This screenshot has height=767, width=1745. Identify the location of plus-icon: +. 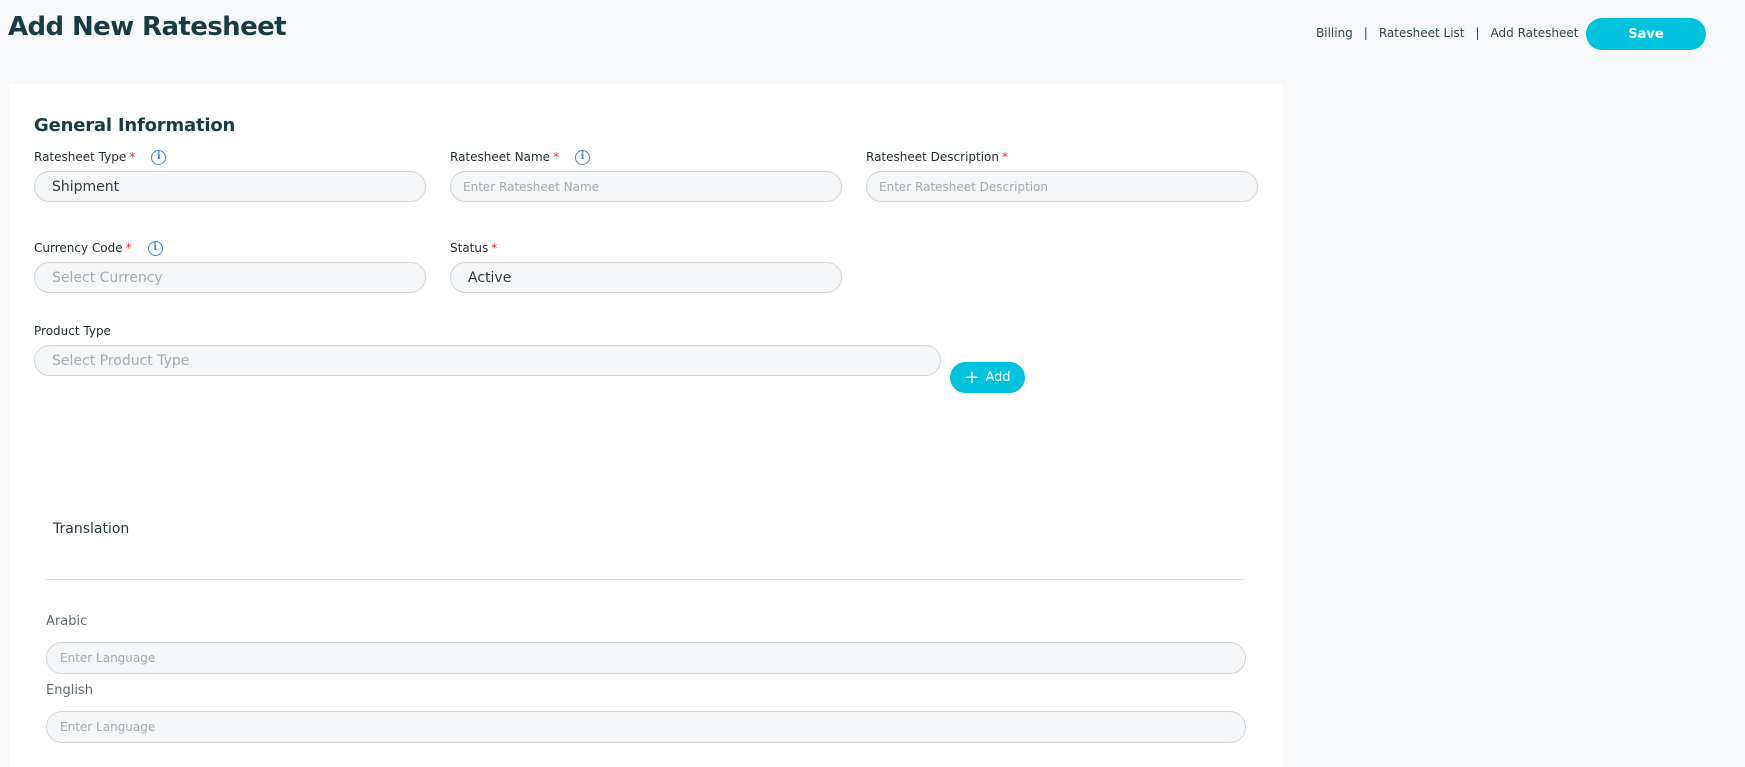
(972, 377).